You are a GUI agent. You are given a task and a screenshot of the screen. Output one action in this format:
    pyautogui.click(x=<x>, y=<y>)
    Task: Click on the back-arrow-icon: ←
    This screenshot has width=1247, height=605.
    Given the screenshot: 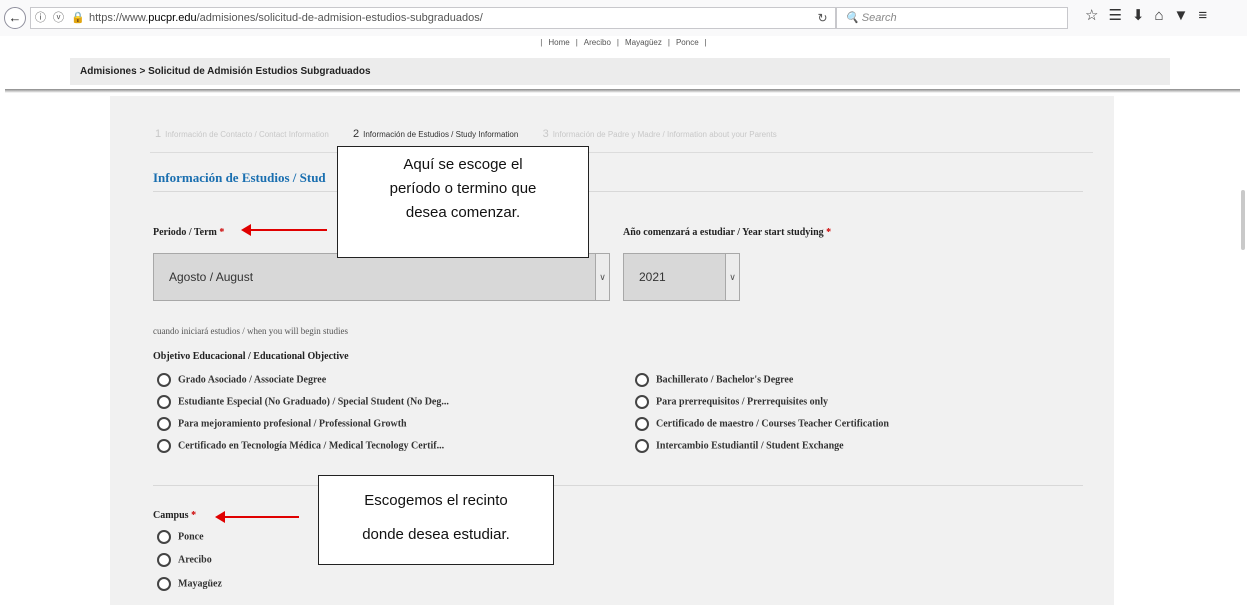 What is the action you would take?
    pyautogui.click(x=15, y=18)
    